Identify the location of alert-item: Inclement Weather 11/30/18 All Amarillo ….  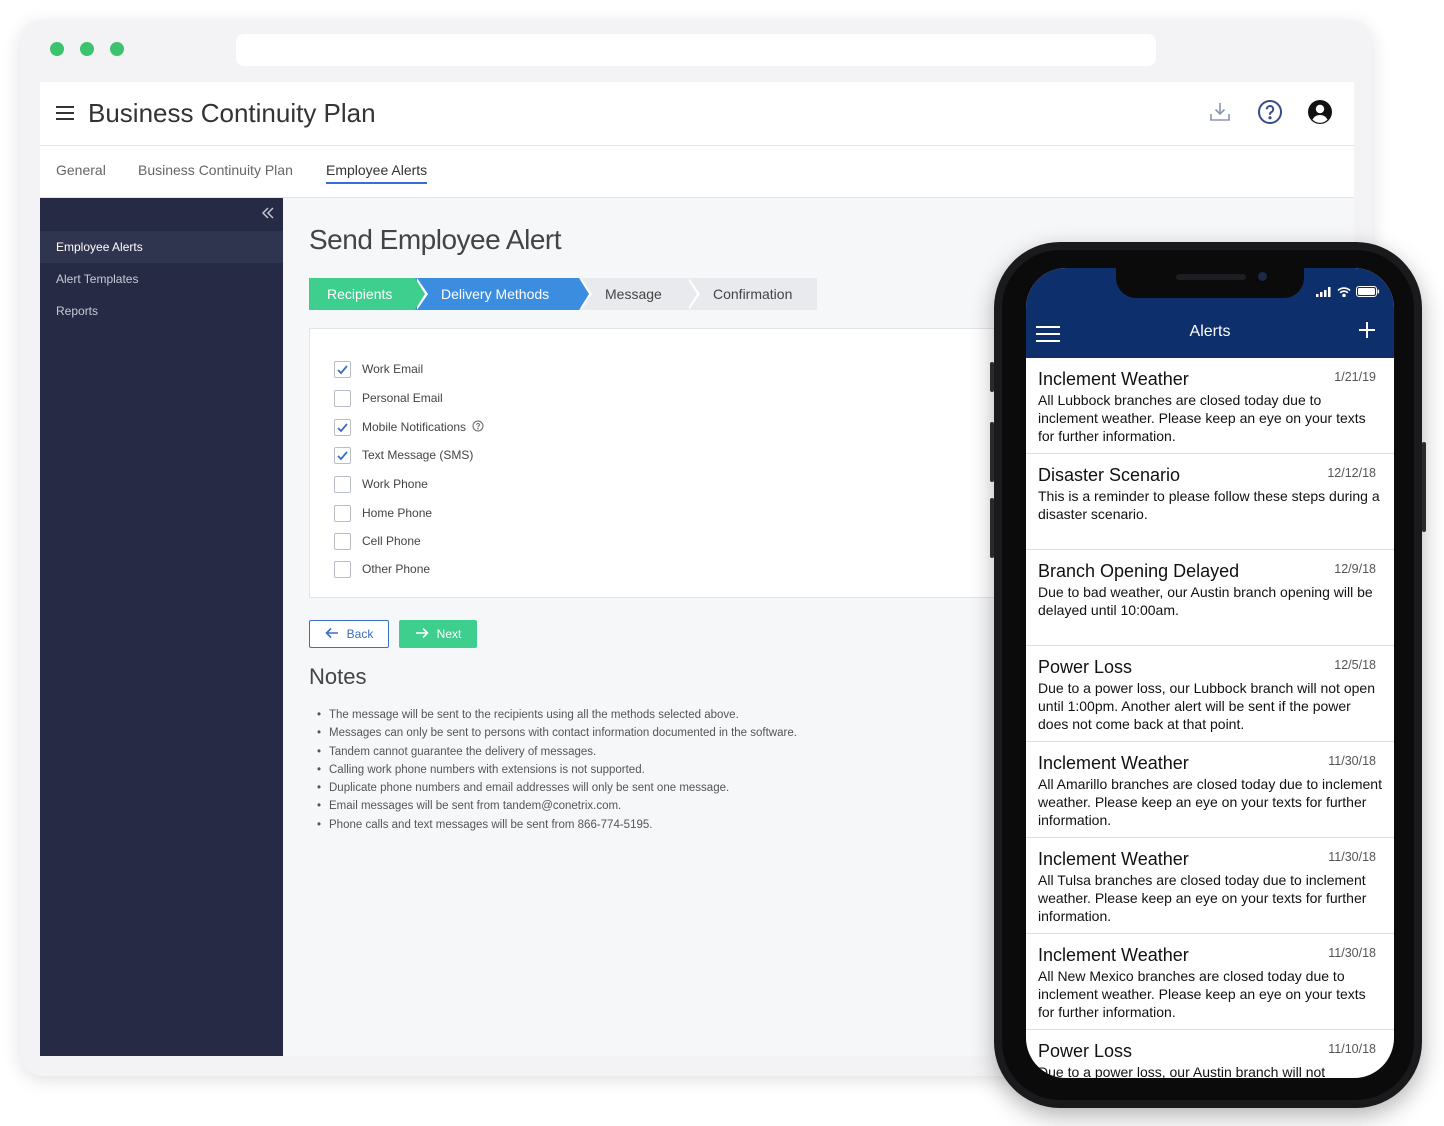
(1210, 790).